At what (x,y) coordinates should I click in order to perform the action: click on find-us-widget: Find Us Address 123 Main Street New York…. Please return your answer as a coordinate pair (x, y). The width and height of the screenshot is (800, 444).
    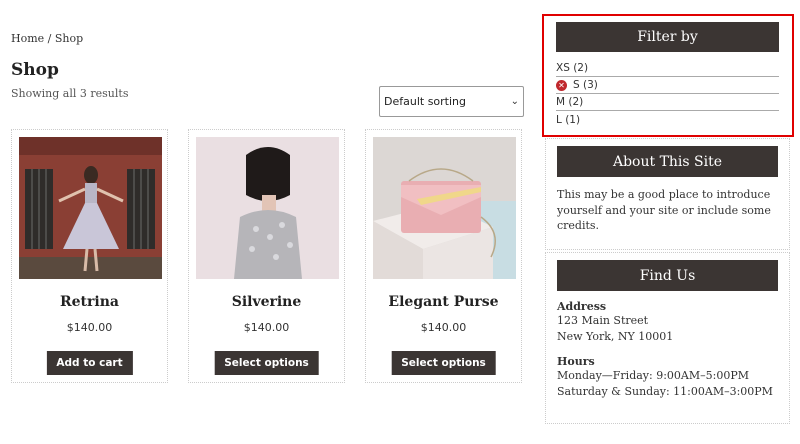
    Looking at the image, I should click on (667, 338).